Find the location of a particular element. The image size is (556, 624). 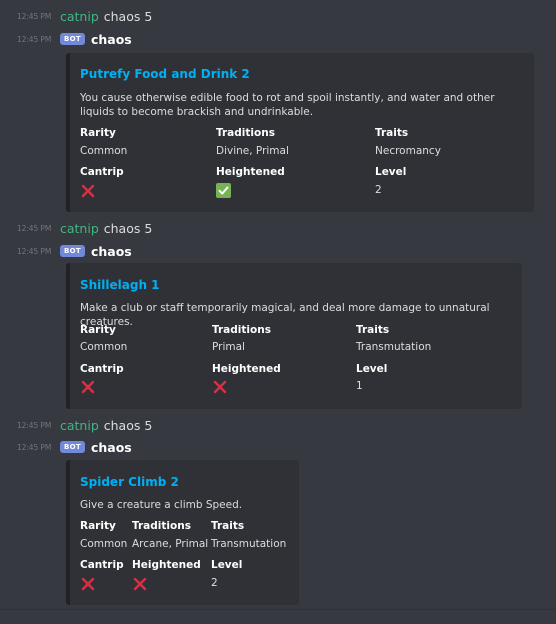

field-traditions-value: Arcane, Primal is located at coordinates (170, 544).